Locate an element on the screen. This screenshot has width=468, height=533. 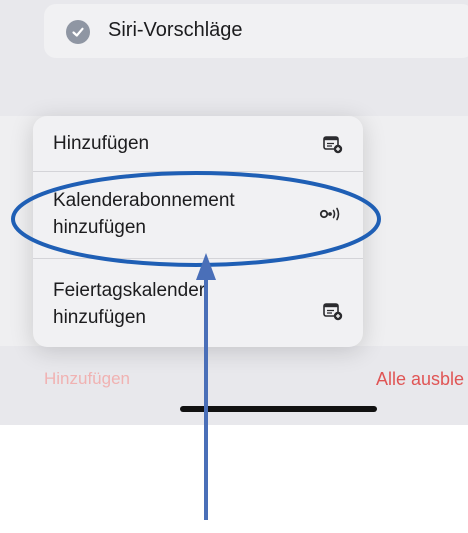
menu-item-add: Hinzufügen is located at coordinates (198, 143).